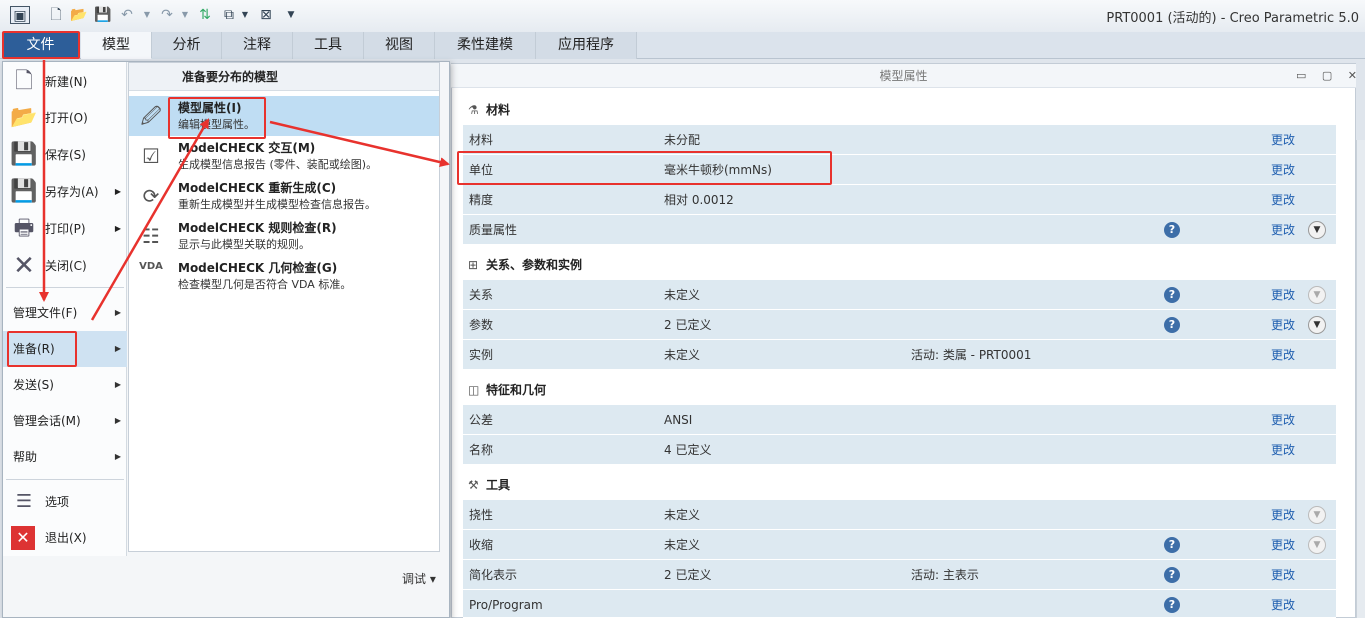 The width and height of the screenshot is (1365, 618). I want to click on annotation-arrows, so click(244, 190).